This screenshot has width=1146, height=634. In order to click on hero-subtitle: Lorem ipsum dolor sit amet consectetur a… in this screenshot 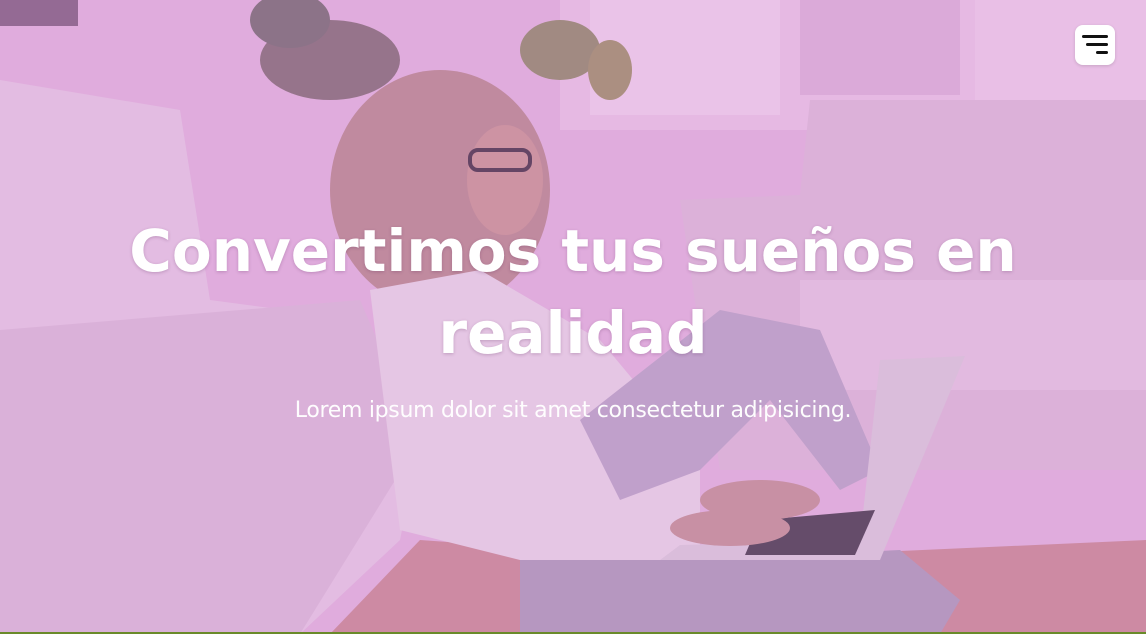, I will do `click(573, 410)`.